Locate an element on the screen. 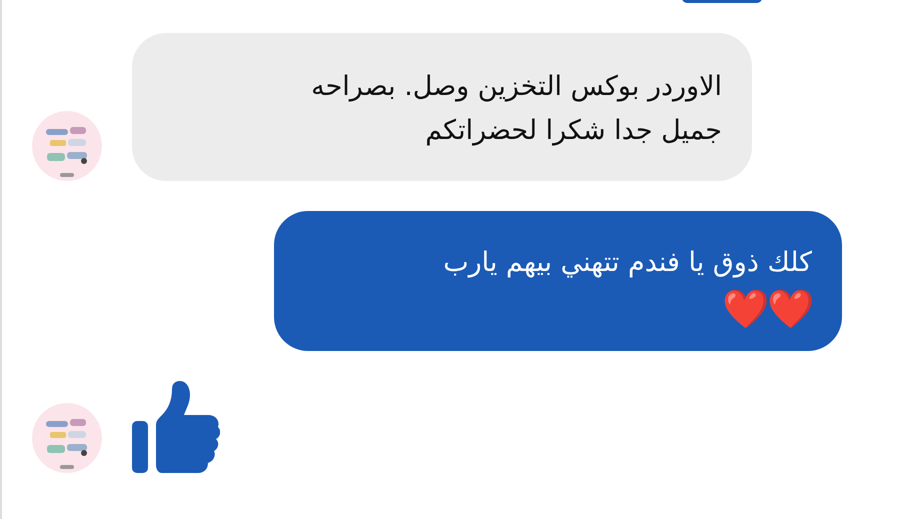 Image resolution: width=900 pixels, height=519 pixels. message-text: كلك ذوق يا فندم تتهني بيهم يارب is located at coordinates (627, 263).